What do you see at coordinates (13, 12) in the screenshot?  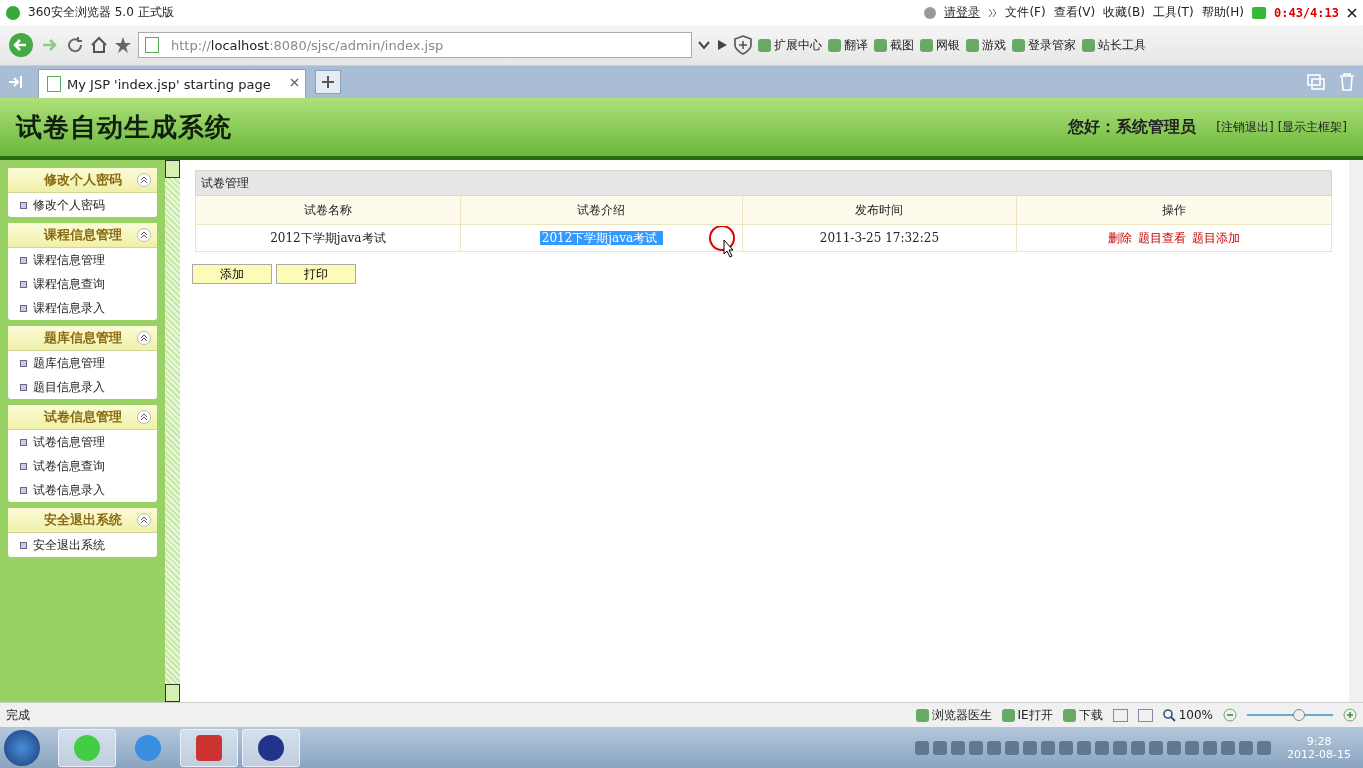 I see `browser-logo-icon` at bounding box center [13, 12].